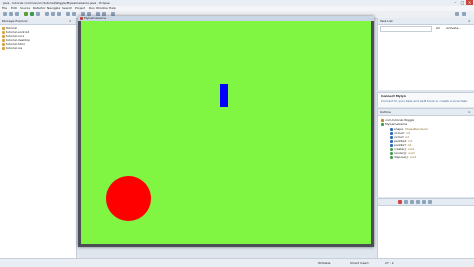 Image resolution: width=474 pixels, height=267 pixels. What do you see at coordinates (400, 202) in the screenshot?
I see `terminate-icon` at bounding box center [400, 202].